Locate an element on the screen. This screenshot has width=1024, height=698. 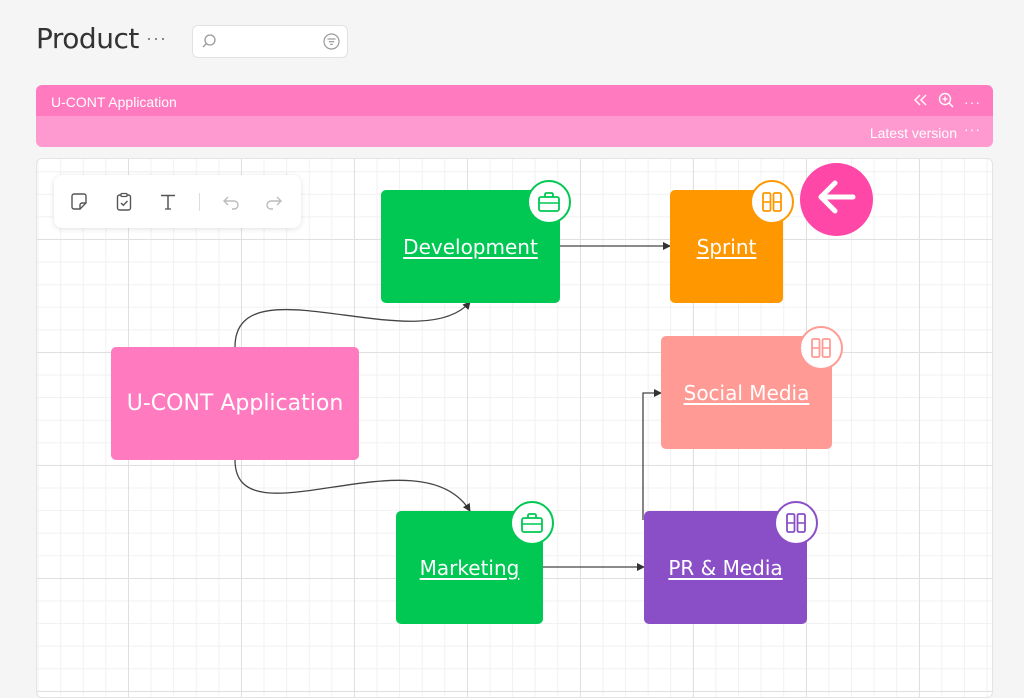
page-more-button: ··· is located at coordinates (156, 38).